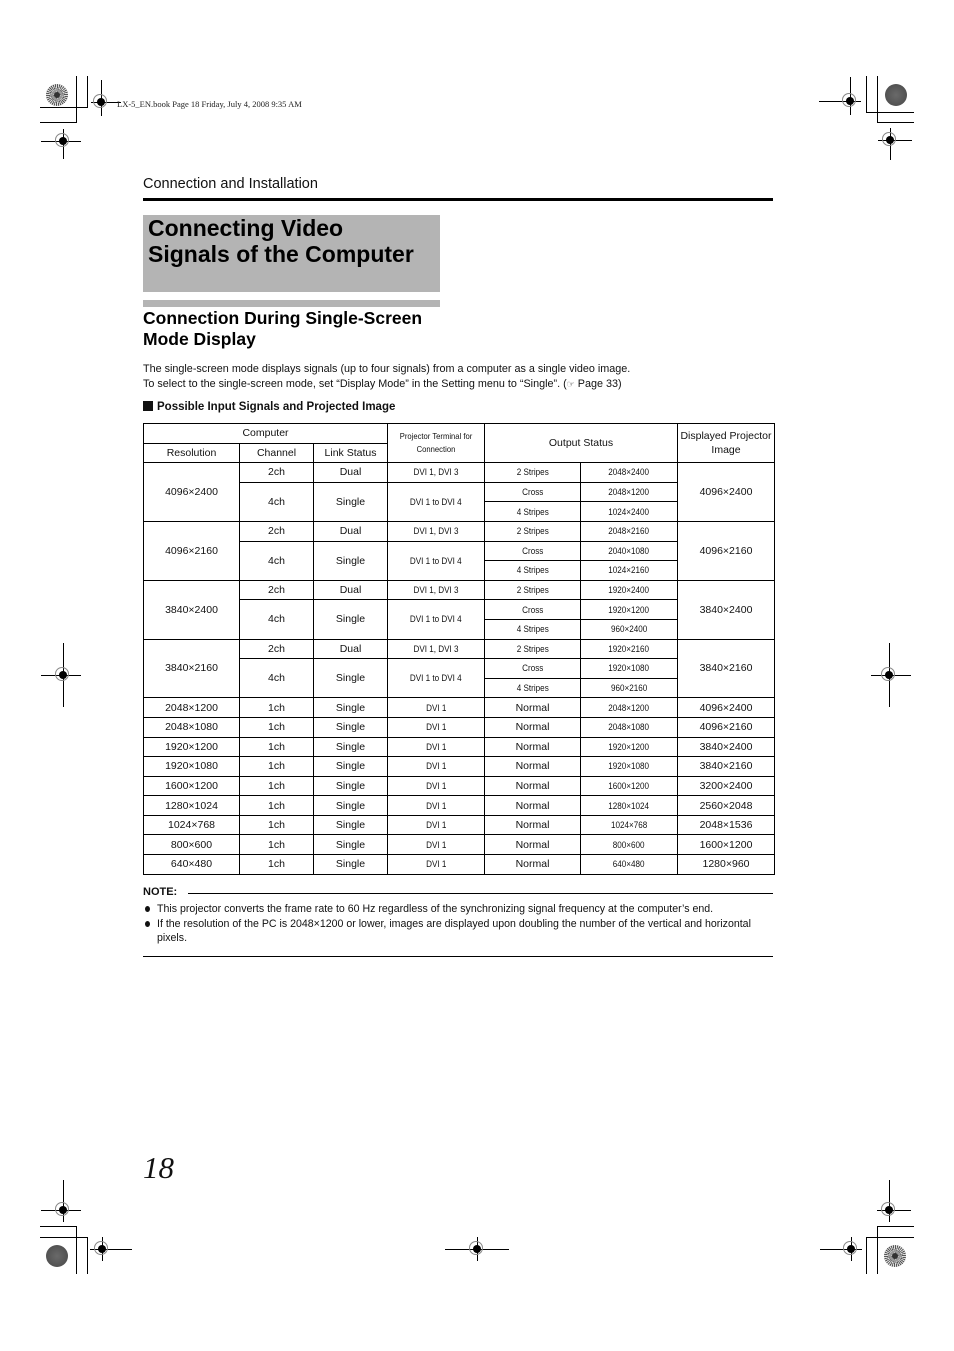 This screenshot has height=1351, width=954. Describe the element at coordinates (896, 95) in the screenshot. I see `registration-dot-icon` at that location.